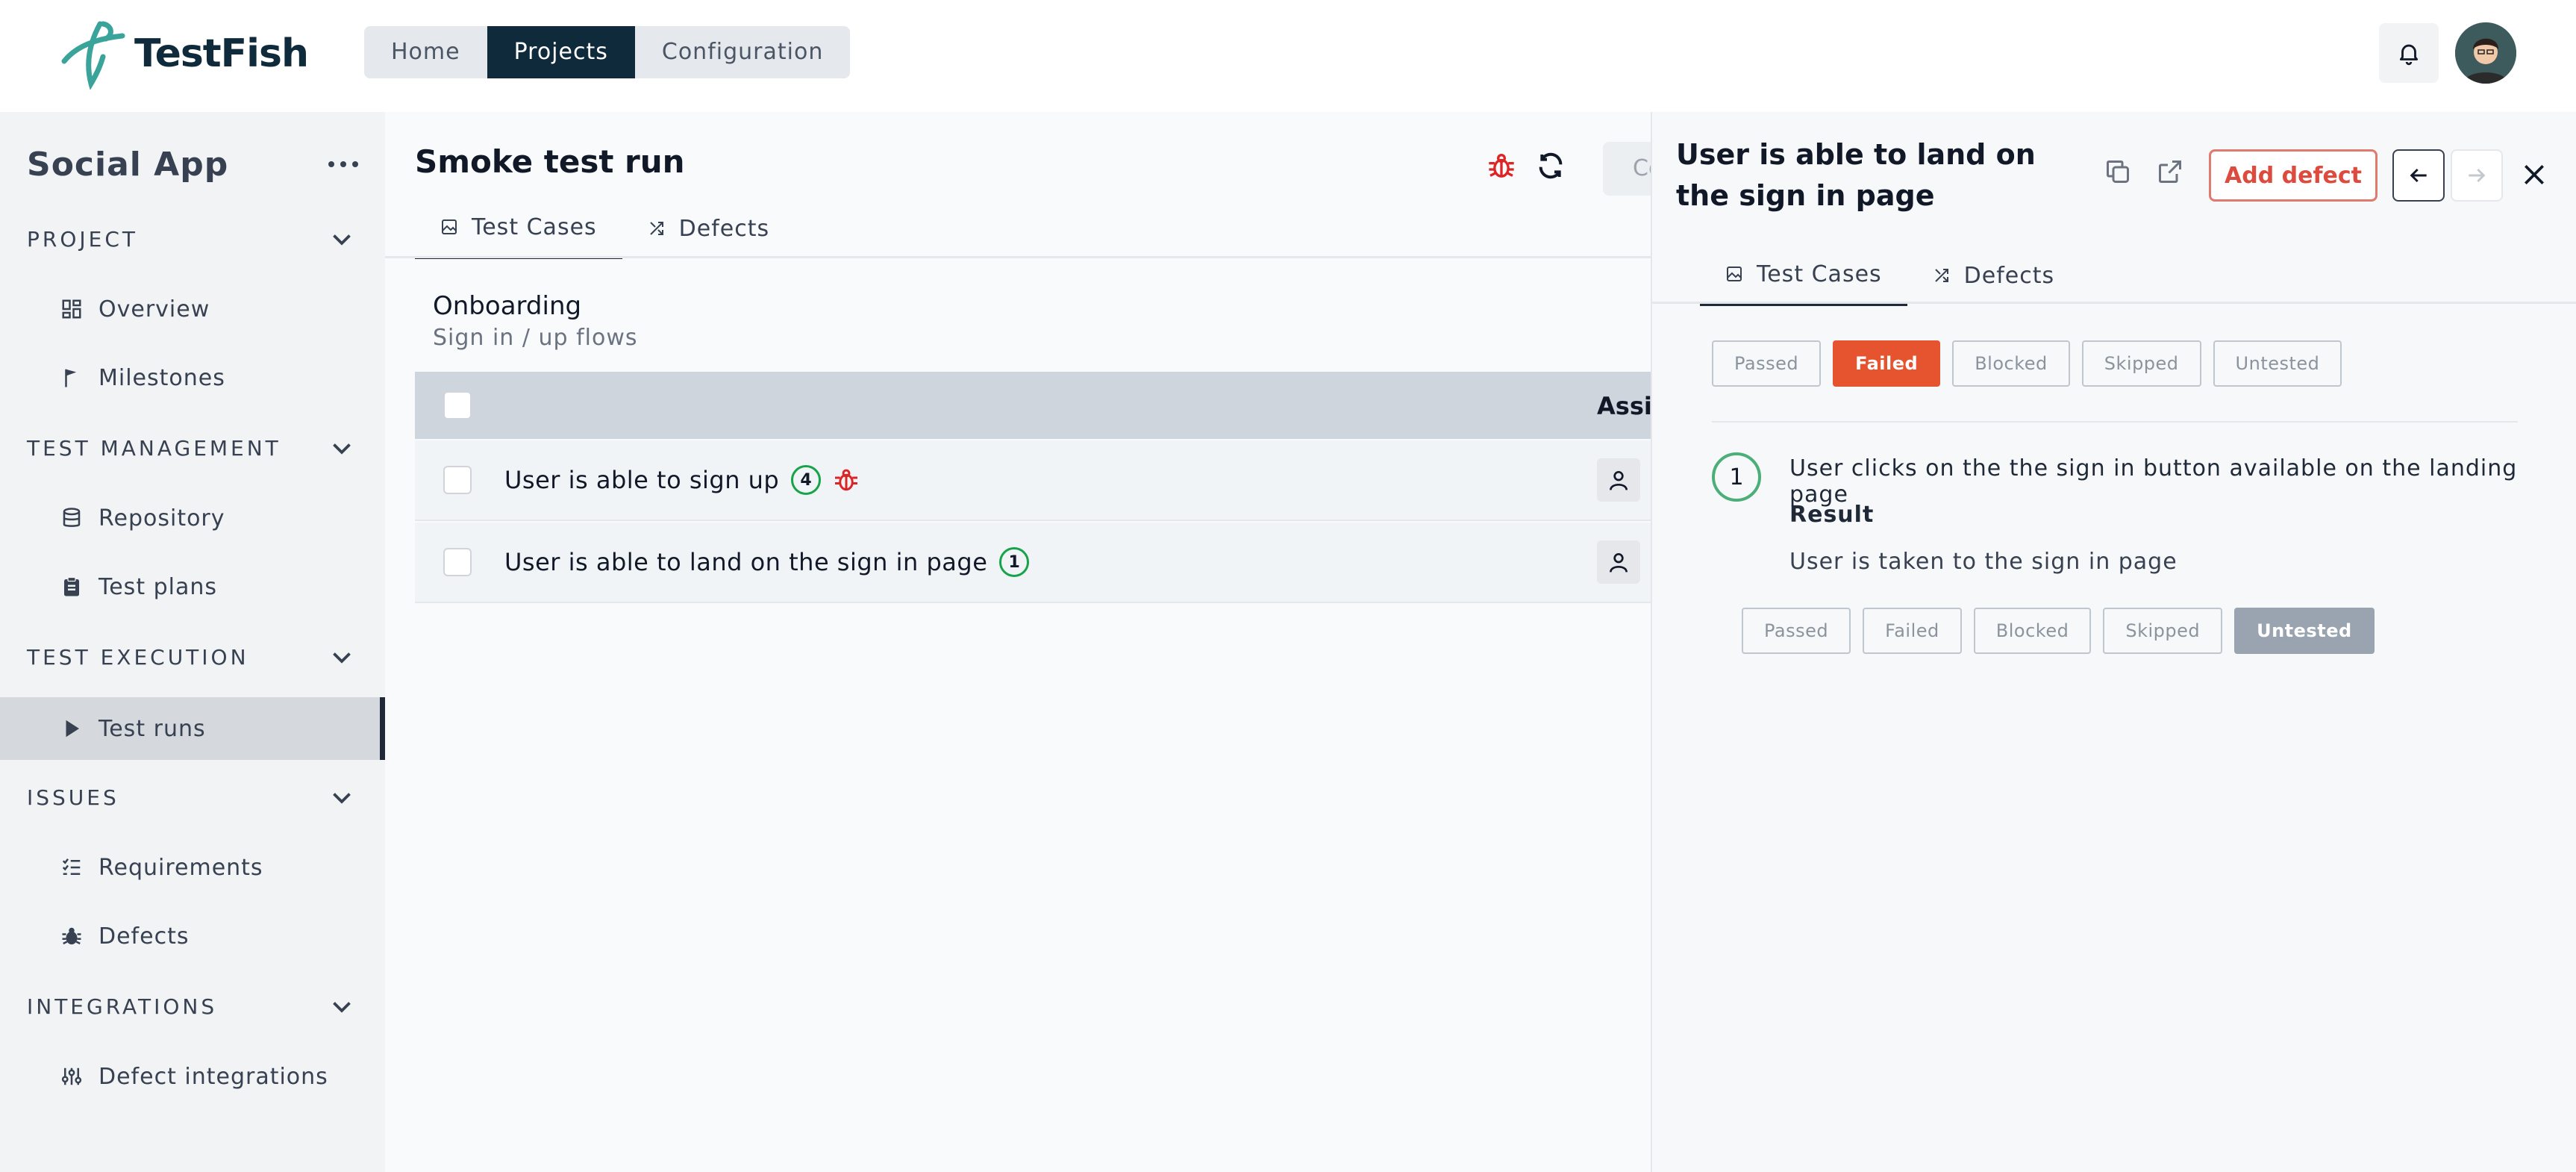 This screenshot has width=2576, height=1172. I want to click on run-actions, so click(1526, 166).